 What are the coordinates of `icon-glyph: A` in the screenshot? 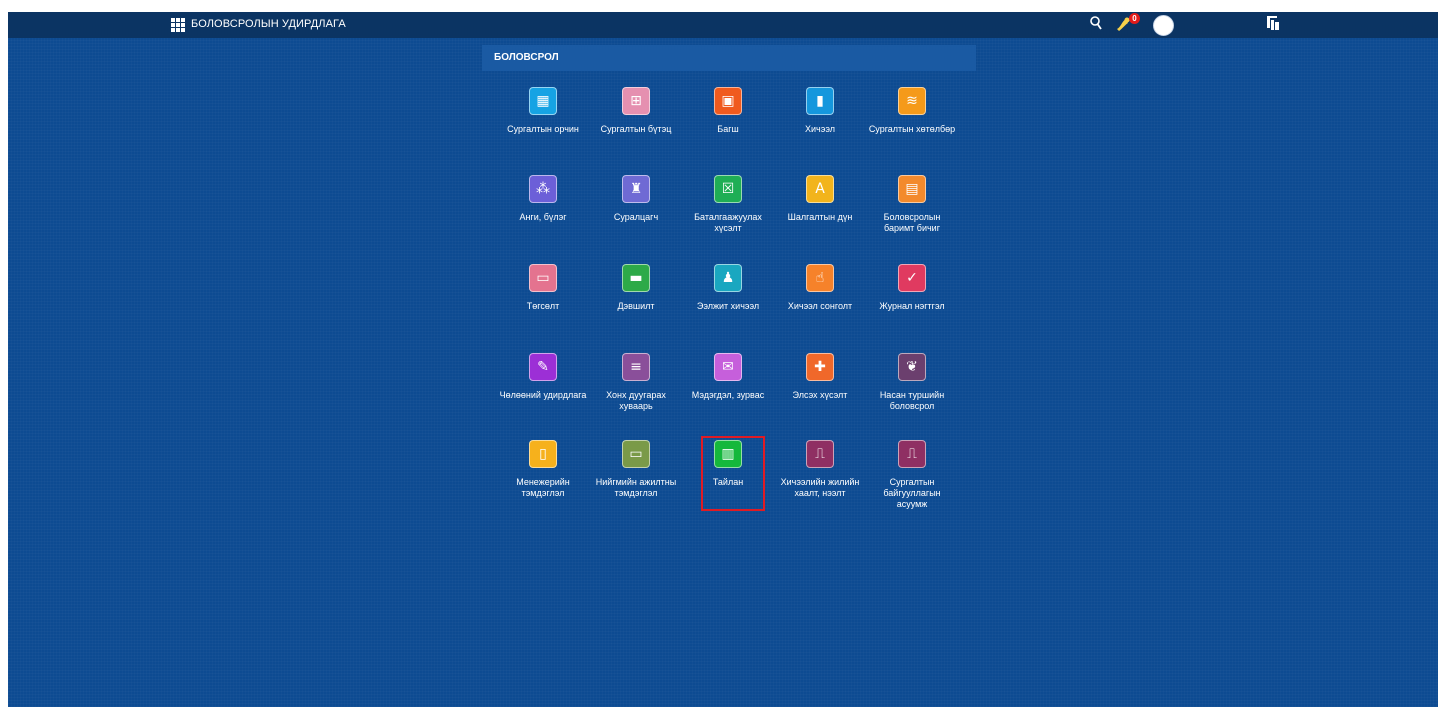 It's located at (820, 189).